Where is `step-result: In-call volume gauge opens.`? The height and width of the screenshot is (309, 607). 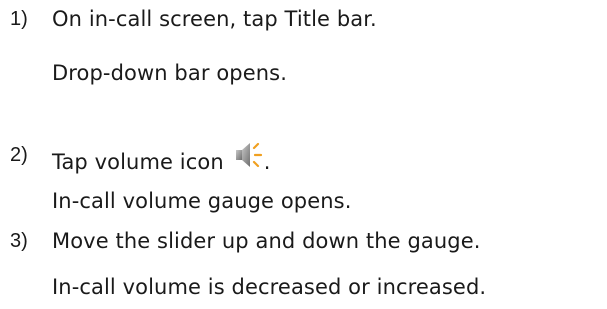 step-result: In-call volume gauge opens. is located at coordinates (202, 201).